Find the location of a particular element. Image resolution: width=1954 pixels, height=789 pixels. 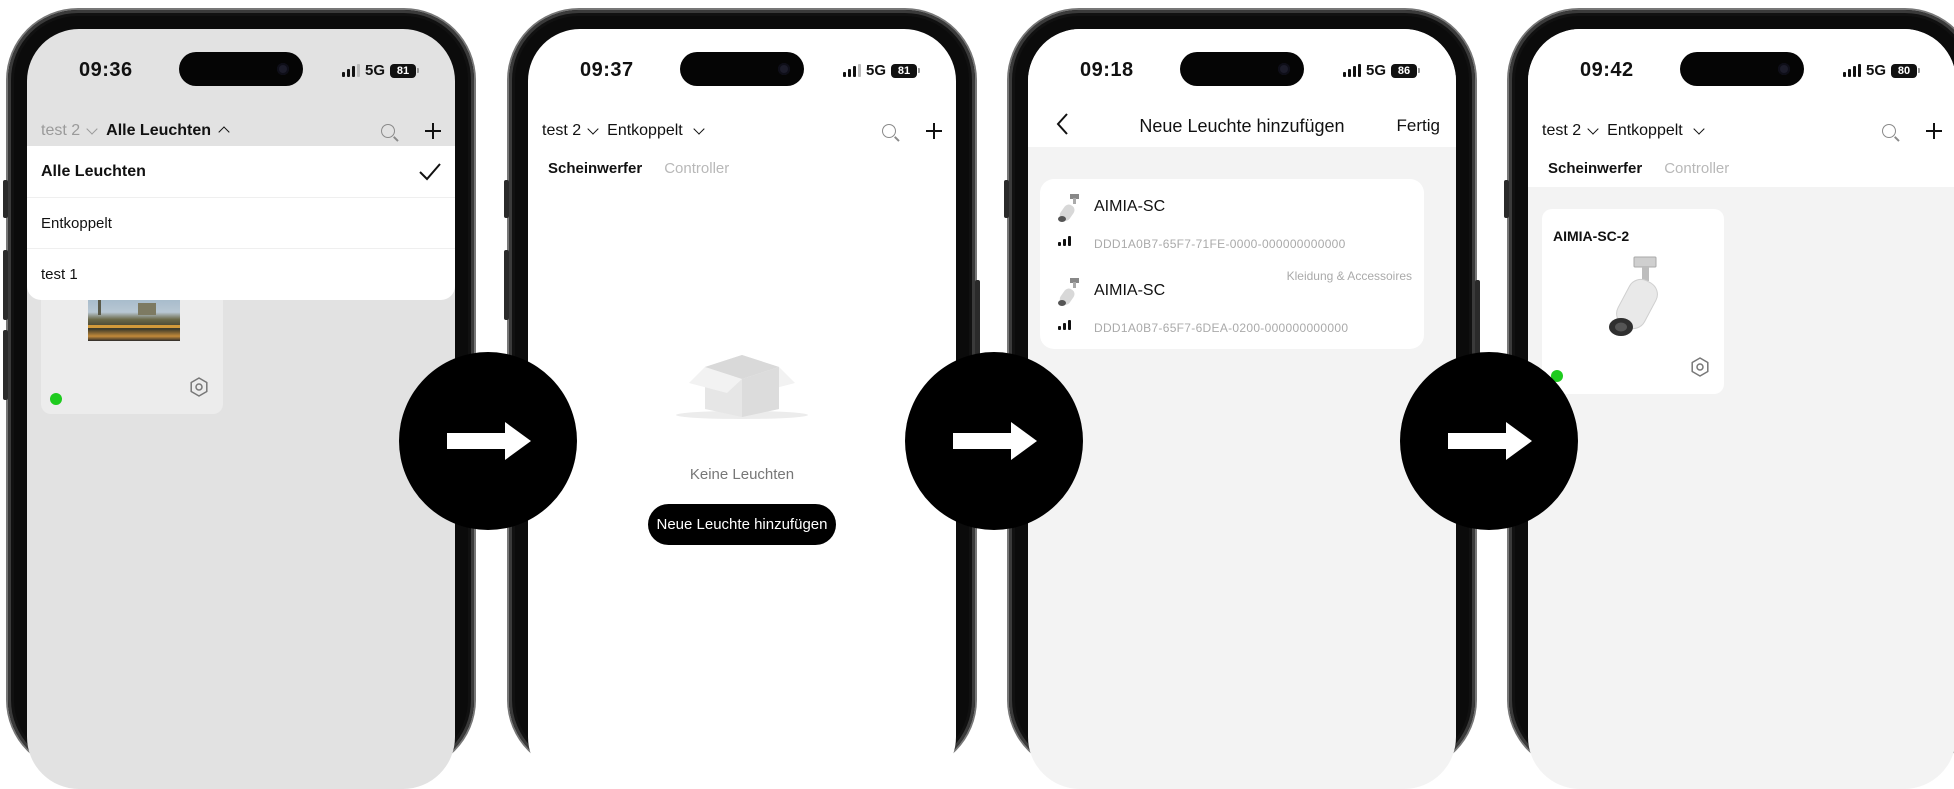

chevron-up-icon is located at coordinates (224, 132).